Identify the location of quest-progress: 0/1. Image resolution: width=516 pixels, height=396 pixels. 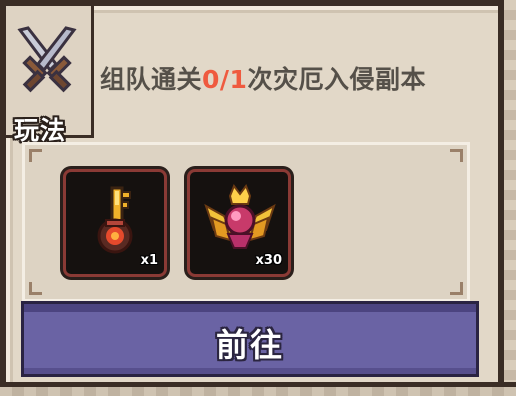
(225, 79).